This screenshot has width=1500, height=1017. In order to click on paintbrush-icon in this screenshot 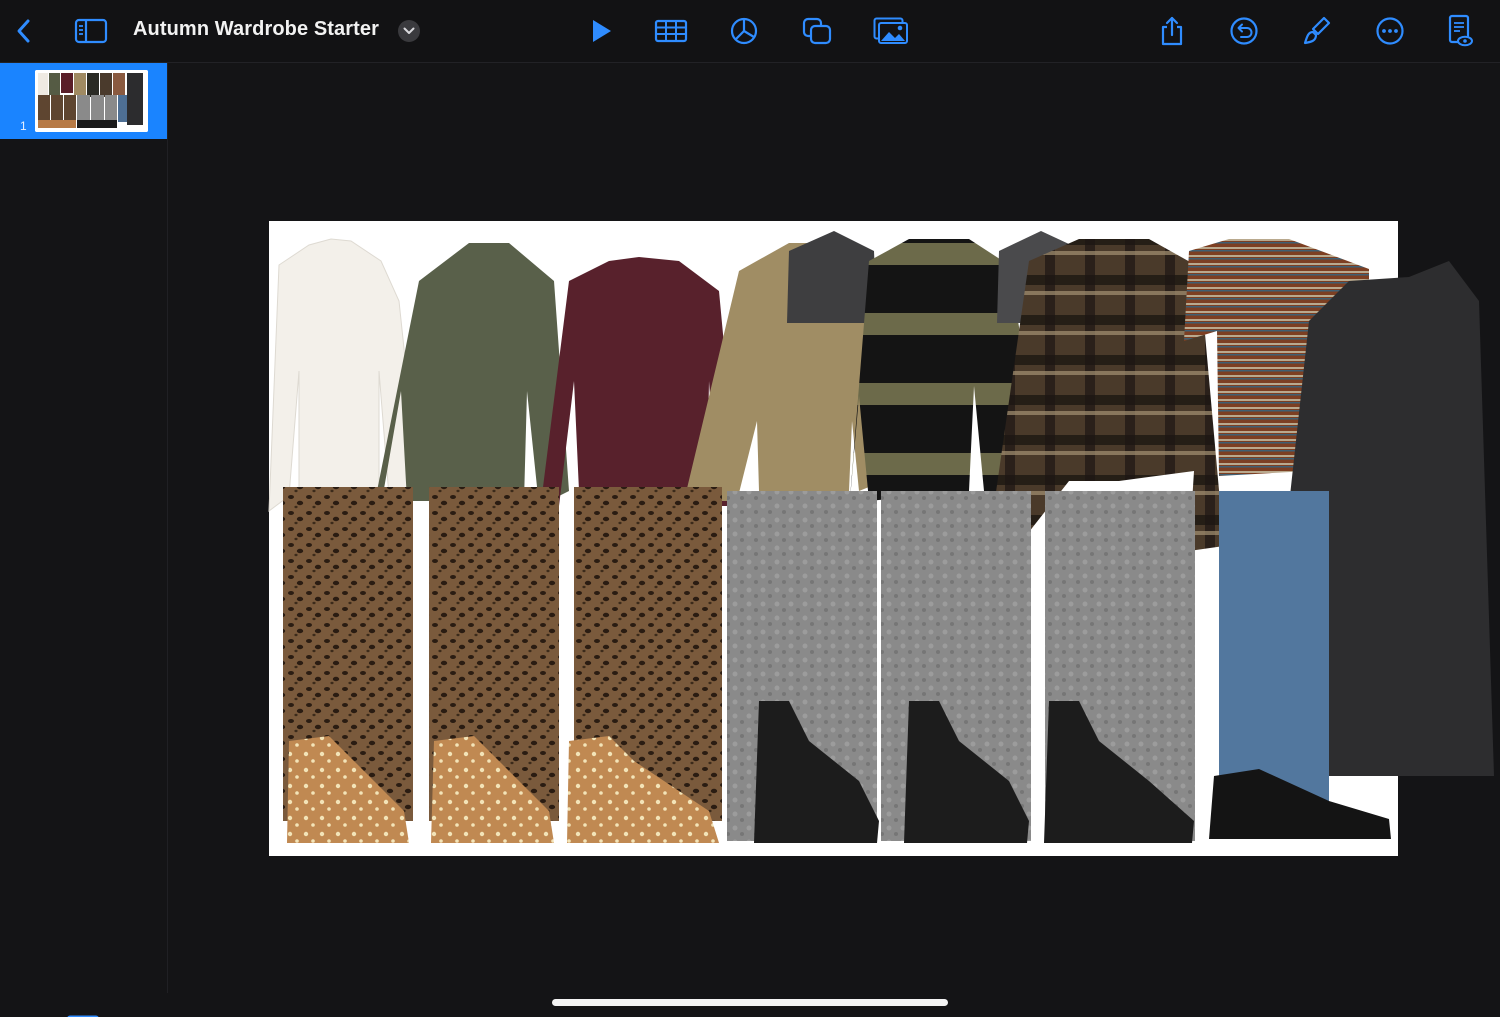, I will do `click(1317, 30)`.